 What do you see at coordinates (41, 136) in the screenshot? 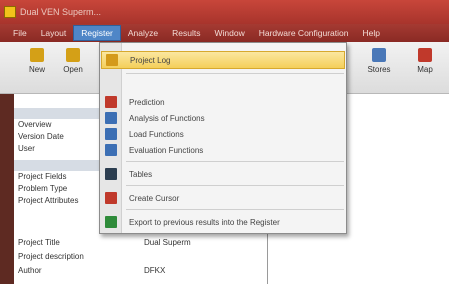
I see `property-name: Version Date` at bounding box center [41, 136].